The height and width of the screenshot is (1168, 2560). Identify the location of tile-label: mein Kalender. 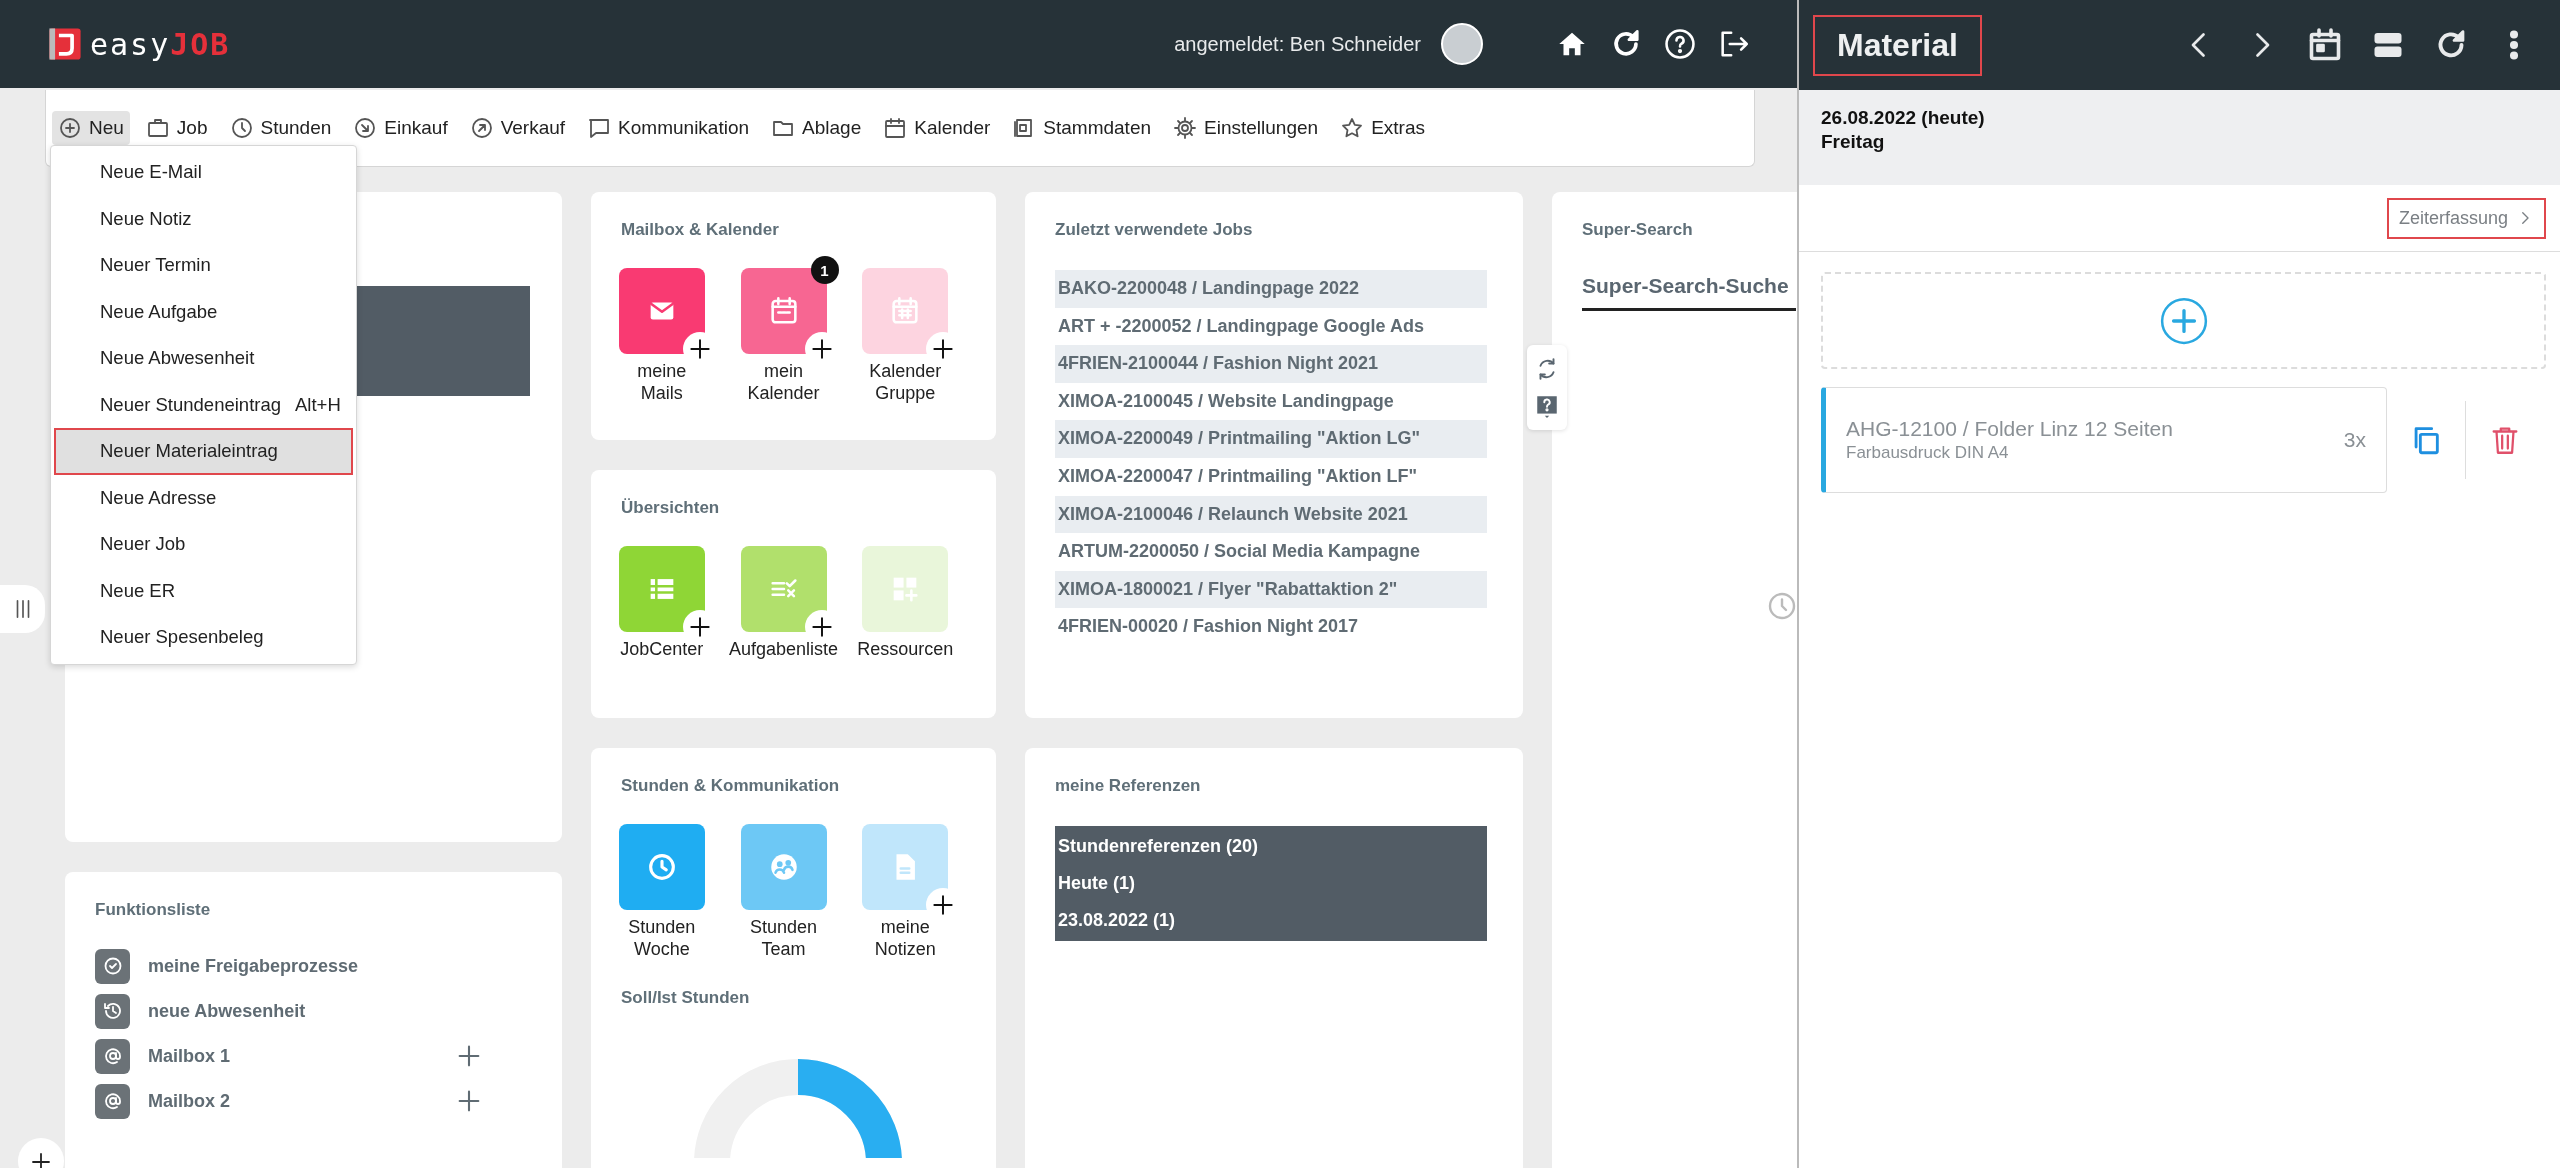
(783, 382).